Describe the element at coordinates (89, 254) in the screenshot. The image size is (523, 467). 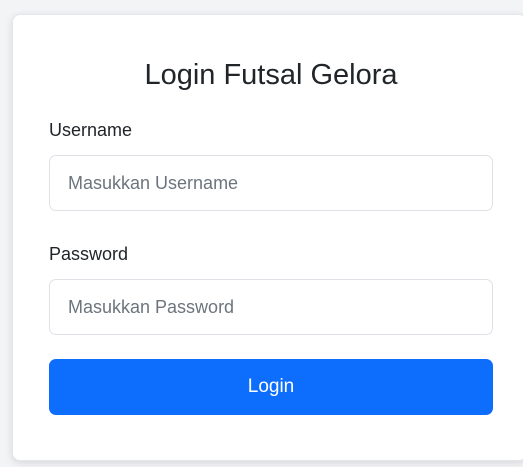
I see `password-label: Password` at that location.